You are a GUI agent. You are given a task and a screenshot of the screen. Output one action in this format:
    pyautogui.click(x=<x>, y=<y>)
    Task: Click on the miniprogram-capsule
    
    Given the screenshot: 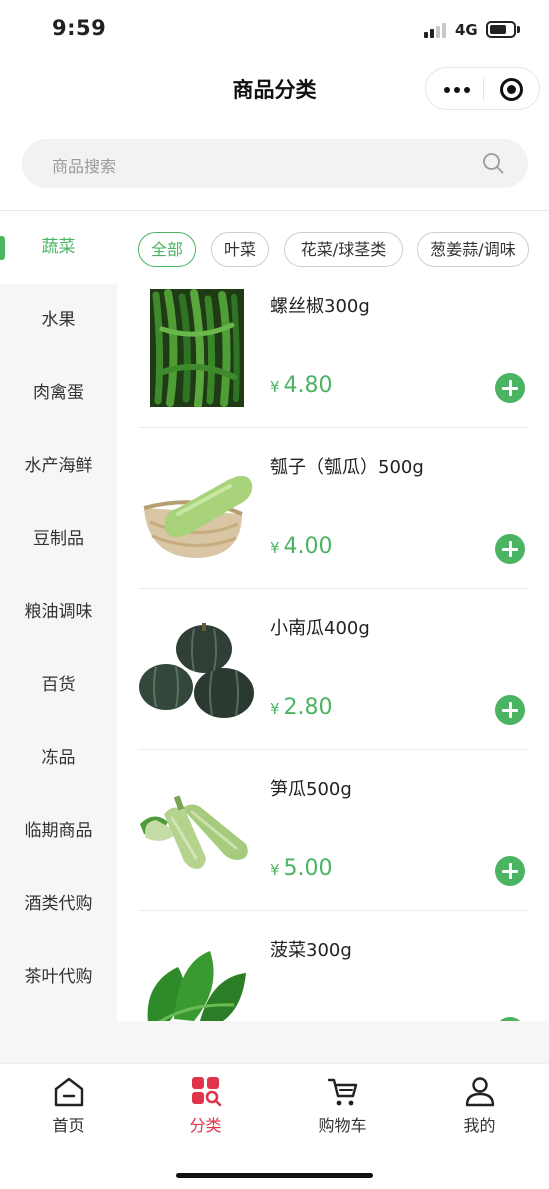 What is the action you would take?
    pyautogui.click(x=482, y=88)
    